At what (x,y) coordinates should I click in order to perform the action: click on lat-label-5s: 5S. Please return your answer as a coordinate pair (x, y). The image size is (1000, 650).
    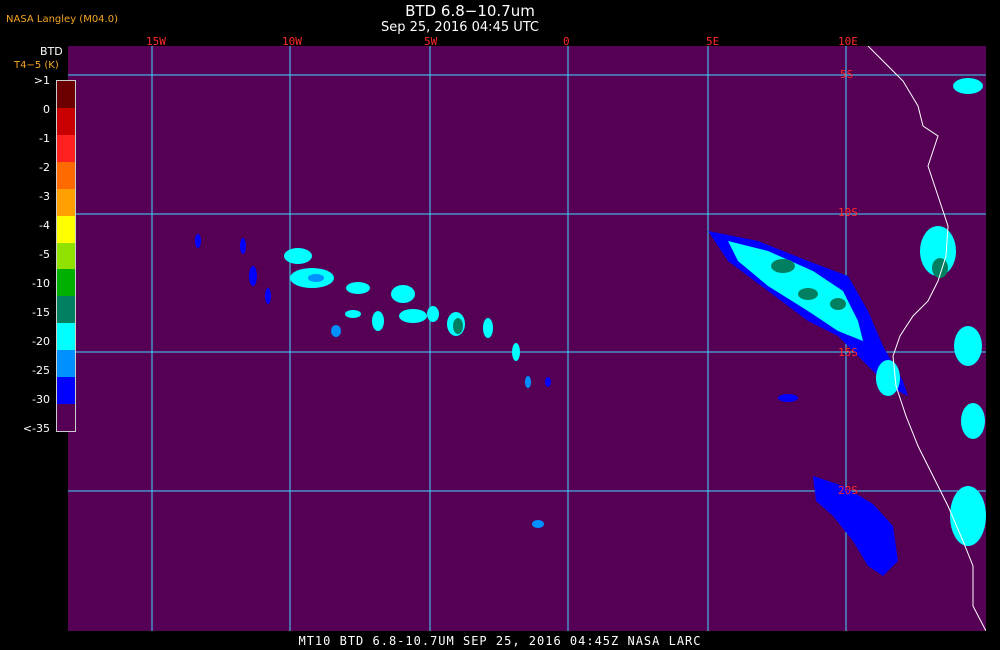
    Looking at the image, I should click on (847, 74).